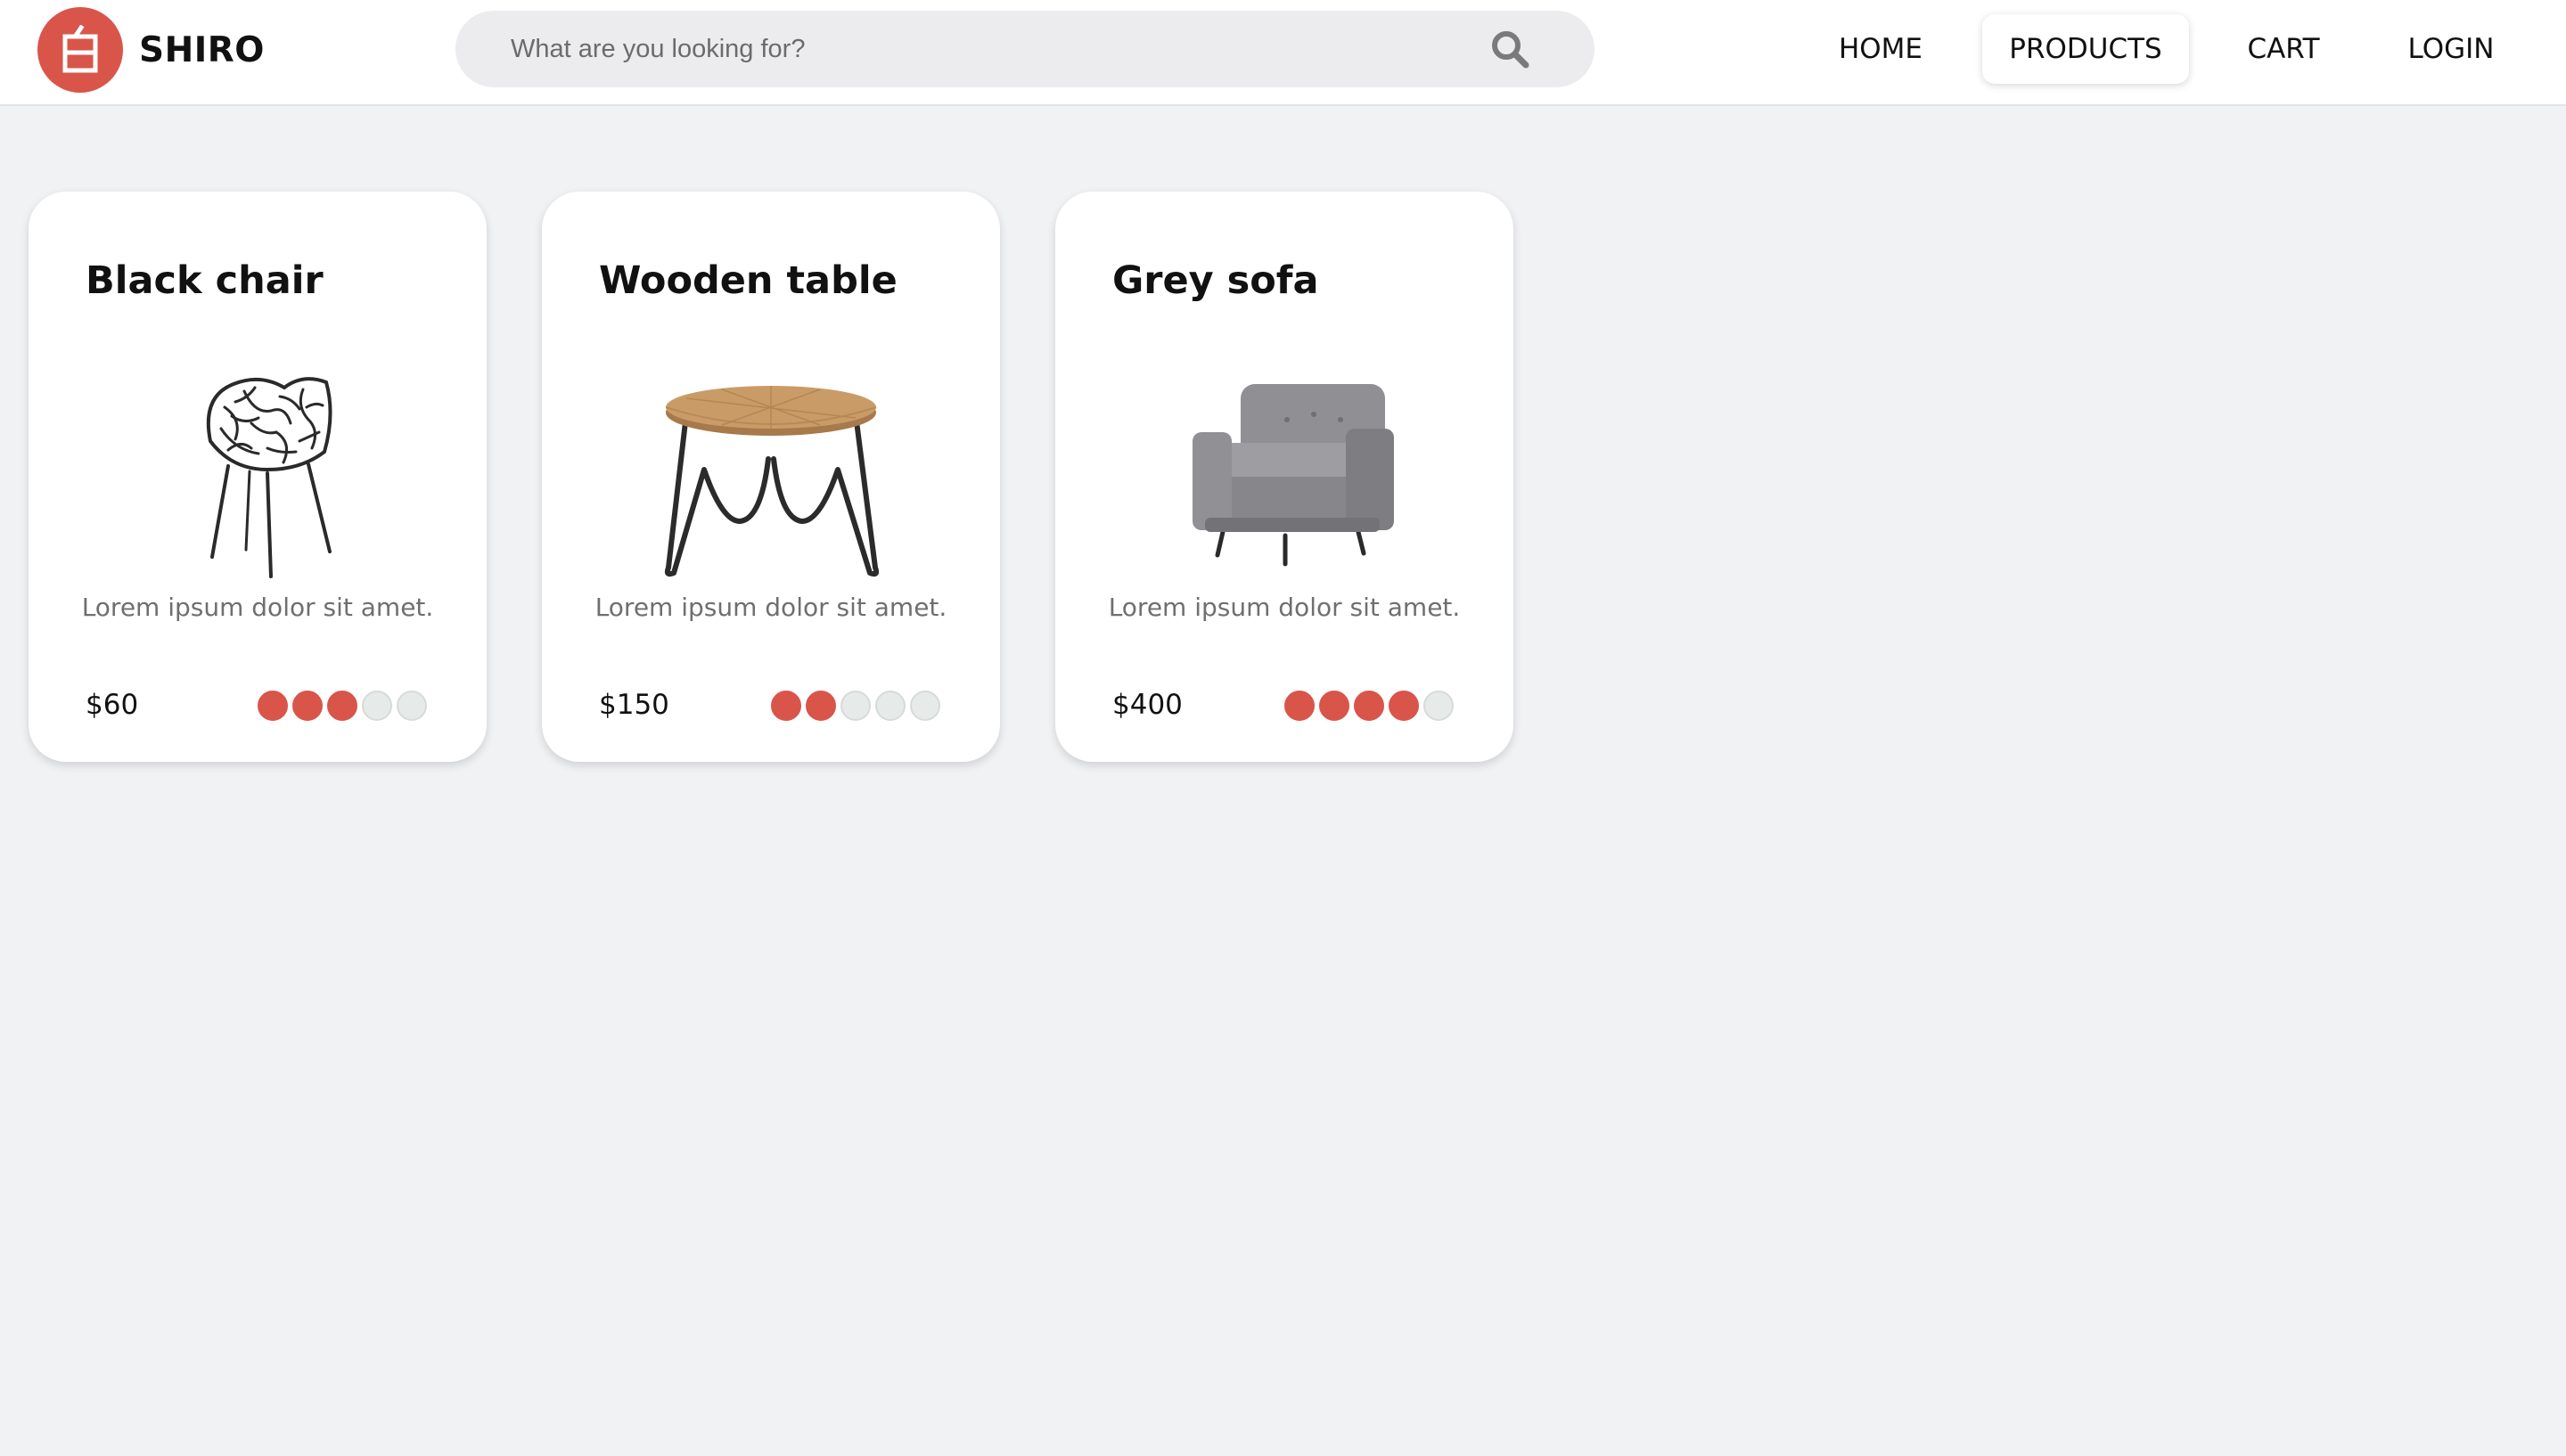  Describe the element at coordinates (634, 705) in the screenshot. I see `product-price: $150` at that location.